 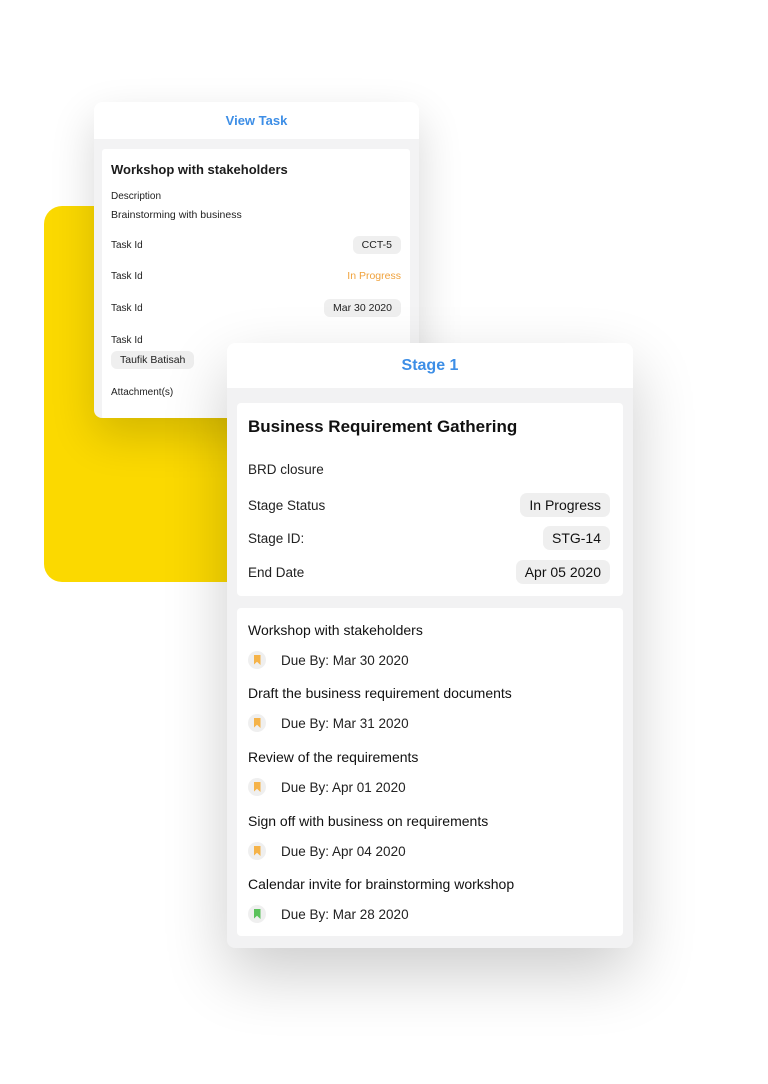 What do you see at coordinates (562, 572) in the screenshot?
I see `end-date-badge: Apr 05 2020` at bounding box center [562, 572].